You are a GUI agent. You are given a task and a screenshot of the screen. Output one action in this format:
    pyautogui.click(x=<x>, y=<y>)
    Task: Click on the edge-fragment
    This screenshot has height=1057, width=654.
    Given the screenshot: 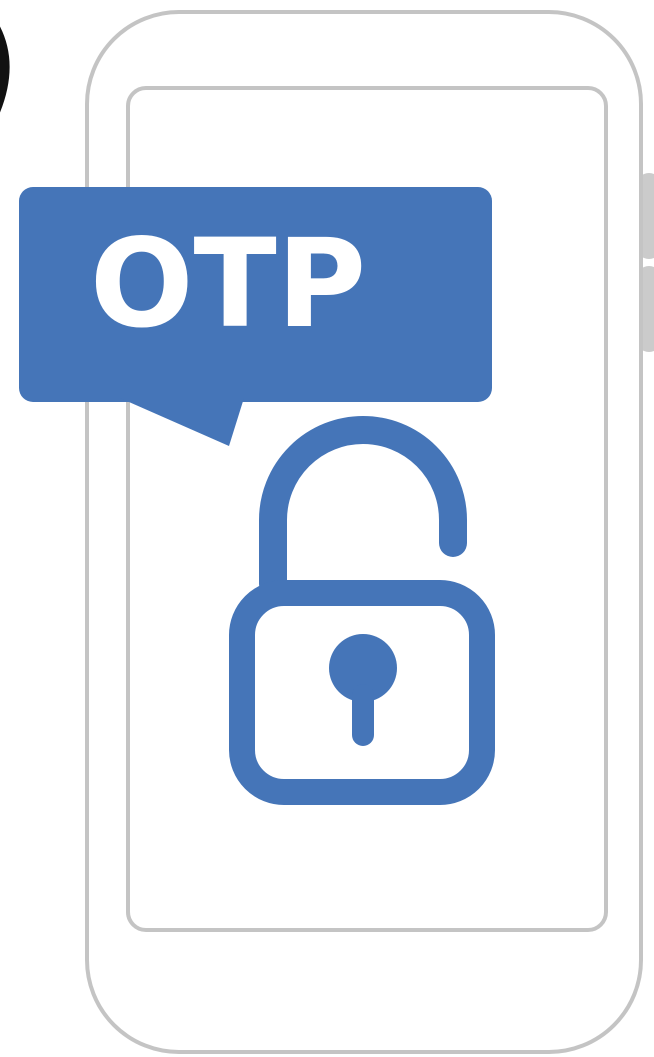 What is the action you would take?
    pyautogui.click(x=5, y=69)
    